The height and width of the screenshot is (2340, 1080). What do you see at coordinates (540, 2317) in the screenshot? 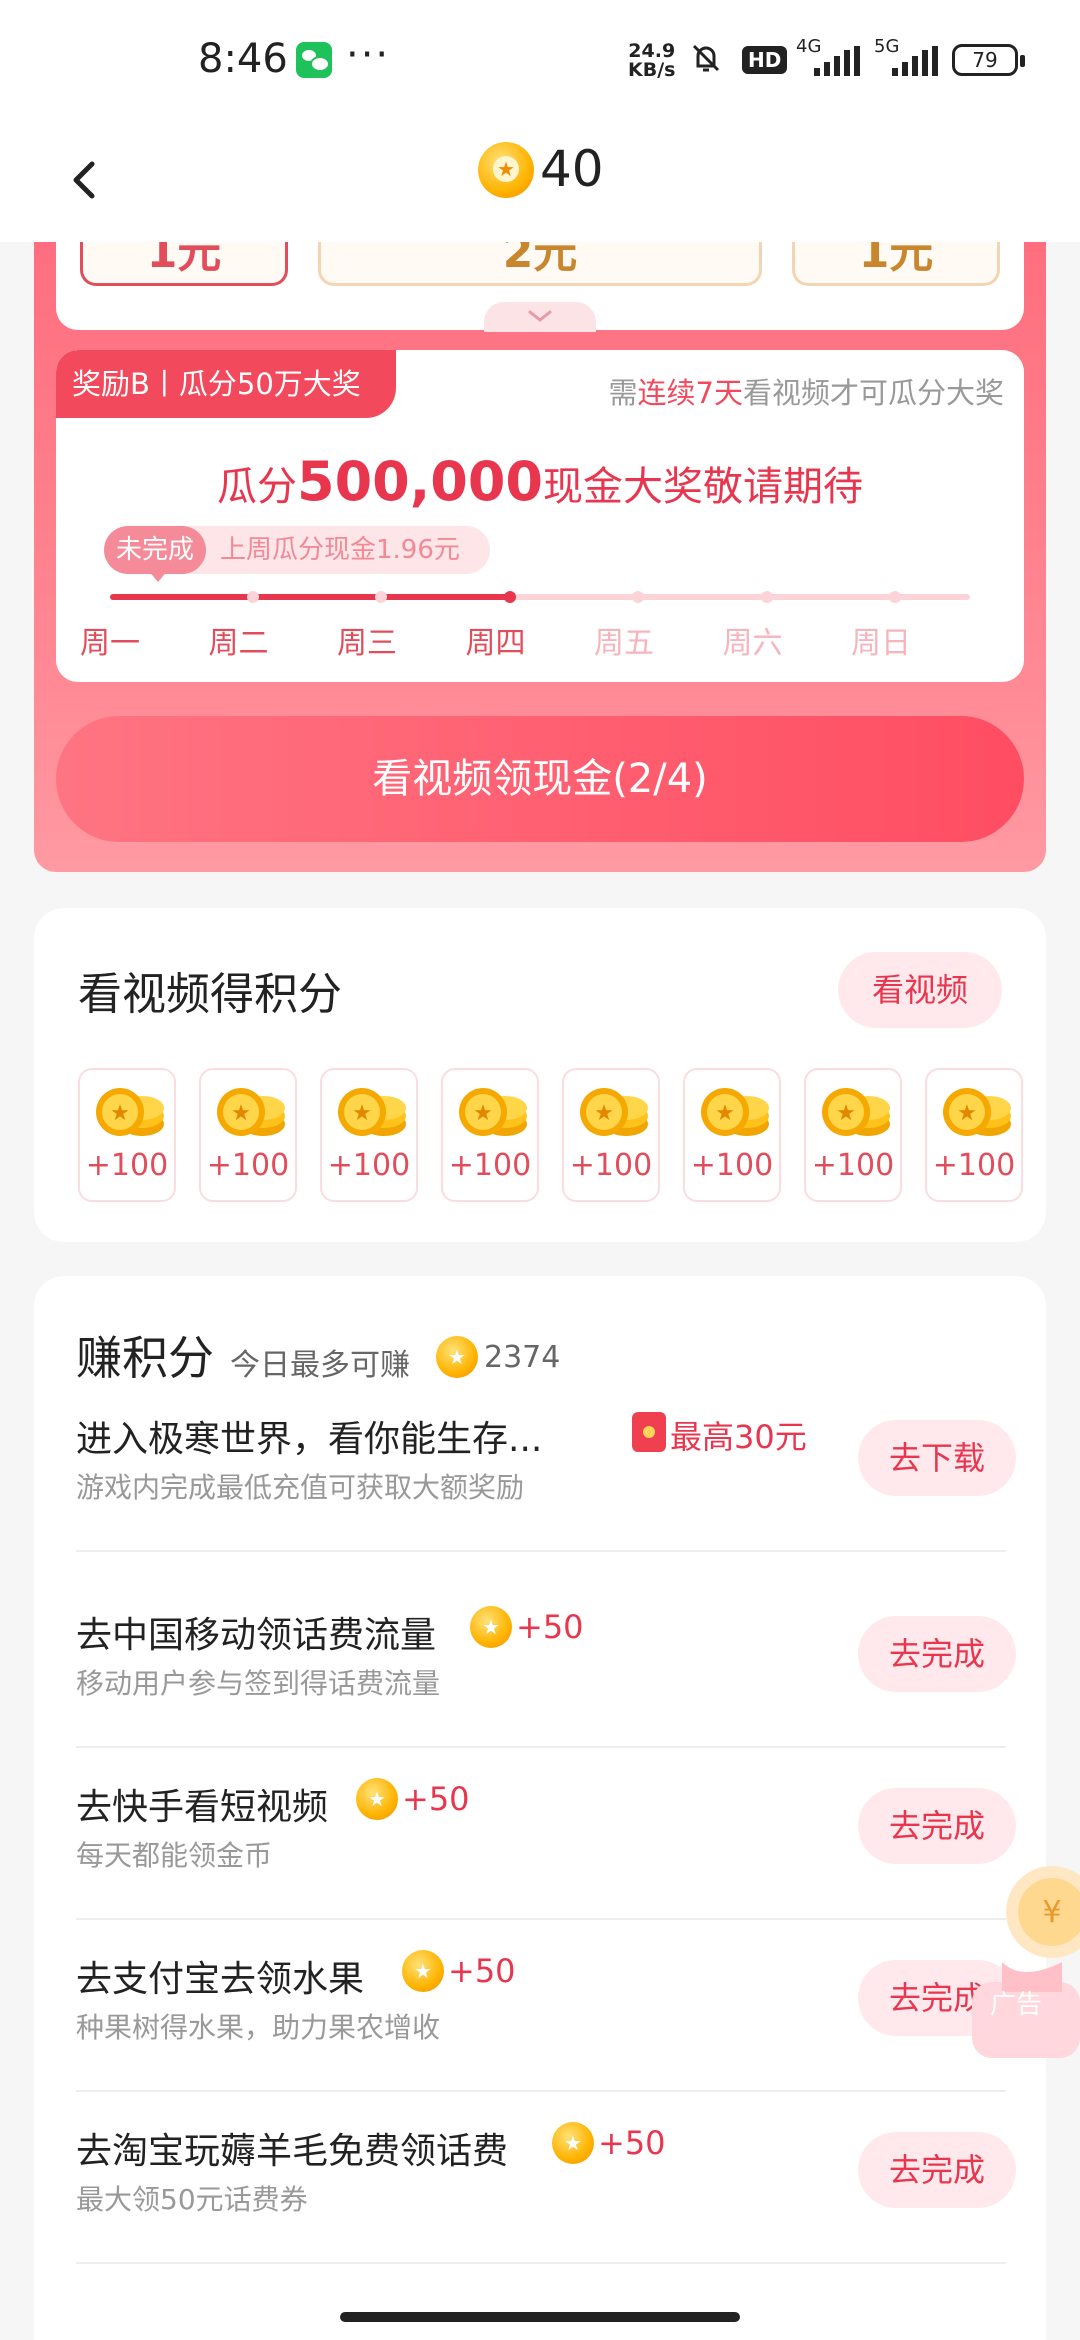
I see `home-indicator` at bounding box center [540, 2317].